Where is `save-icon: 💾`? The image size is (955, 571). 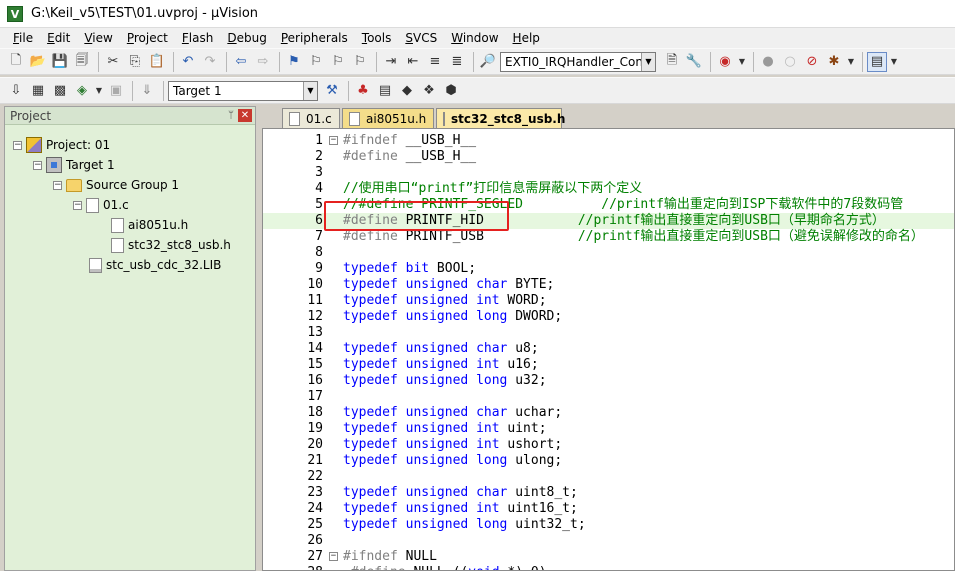 save-icon: 💾 is located at coordinates (60, 62).